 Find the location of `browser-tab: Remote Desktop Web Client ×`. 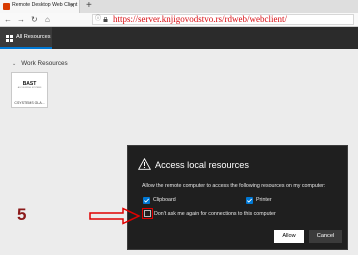

browser-tab: Remote Desktop Web Client × is located at coordinates (40, 6).